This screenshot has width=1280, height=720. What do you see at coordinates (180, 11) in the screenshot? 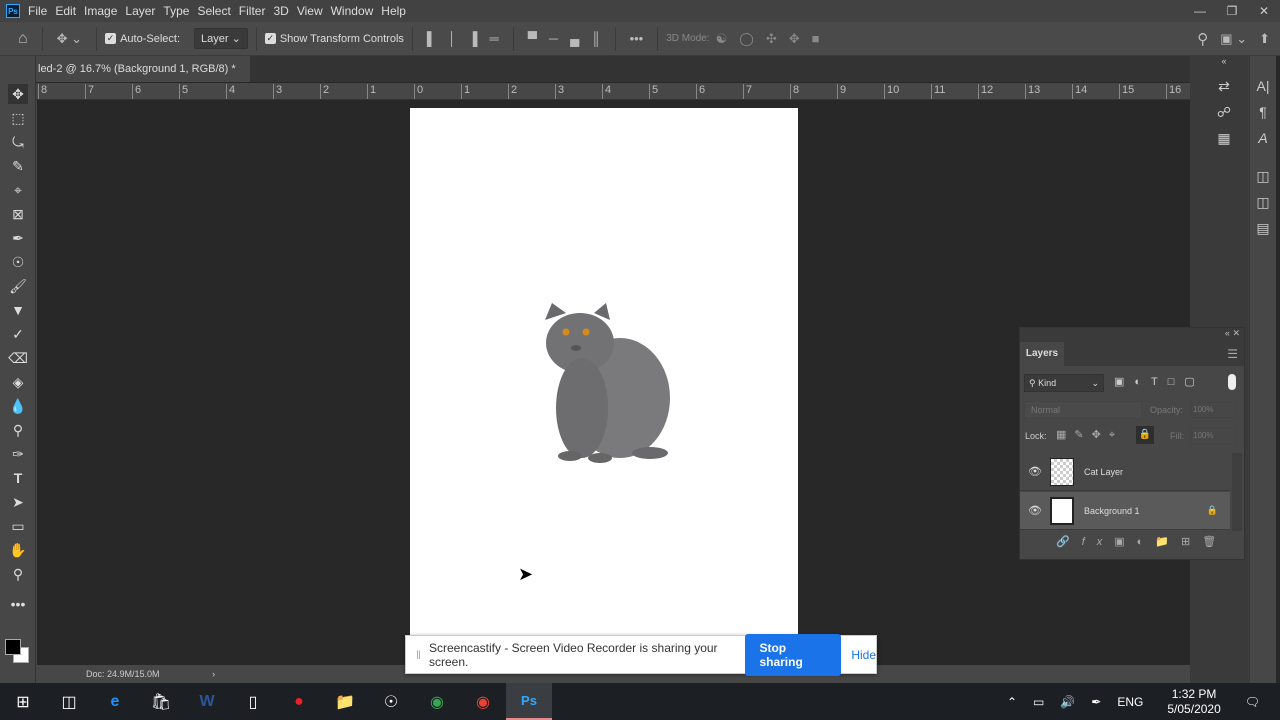
I see `menu-type: Type` at bounding box center [180, 11].